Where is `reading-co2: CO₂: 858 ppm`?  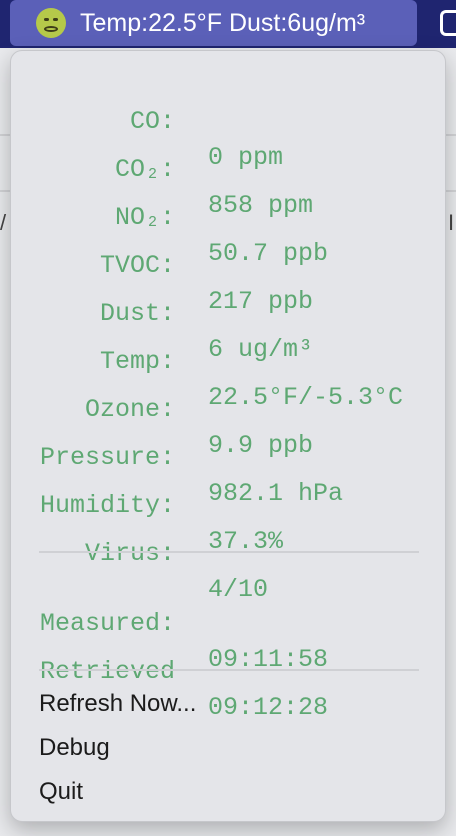
reading-co2: CO₂: 858 ppm is located at coordinates (228, 168).